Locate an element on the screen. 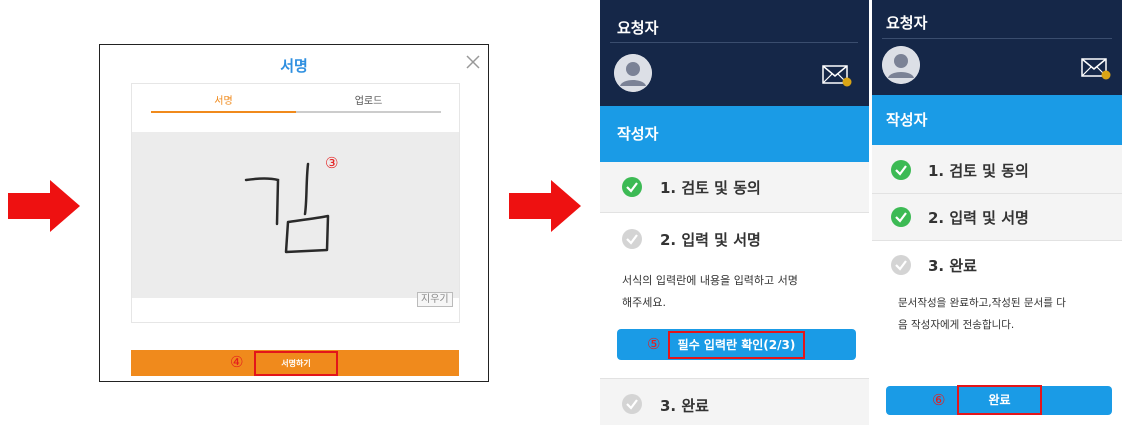  signature-canvas: 김 ③ 지우기 is located at coordinates (295, 219).